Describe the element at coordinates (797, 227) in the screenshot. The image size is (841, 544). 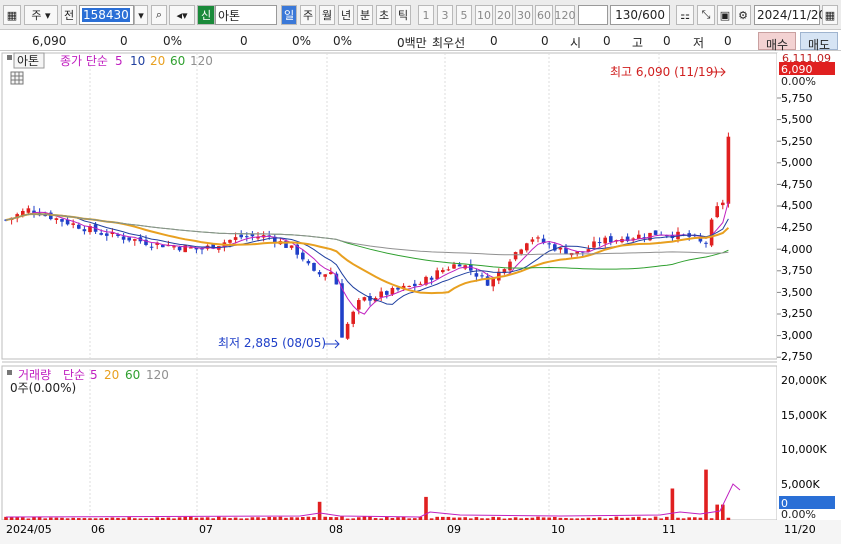
I see `price-tick: 4,250` at that location.